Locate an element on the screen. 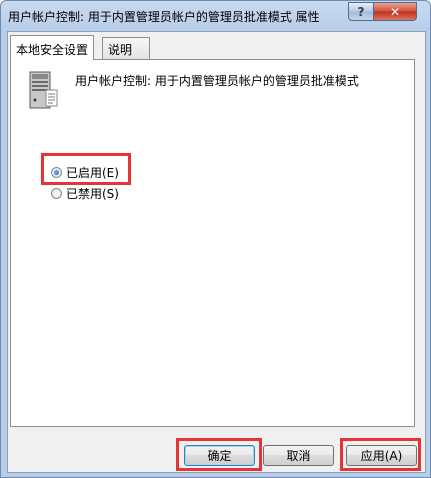  close-button: ✕ is located at coordinates (395, 11).